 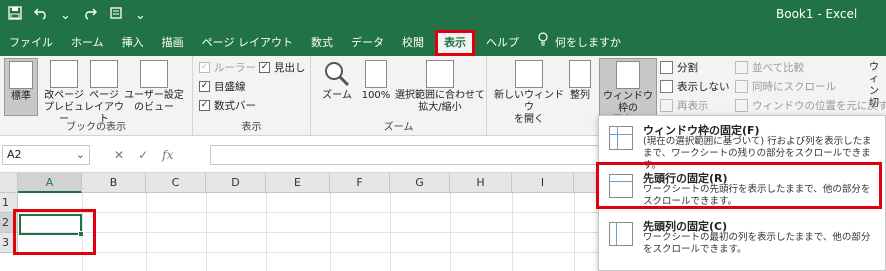 I want to click on zoom-100-label: 100%, so click(x=376, y=95).